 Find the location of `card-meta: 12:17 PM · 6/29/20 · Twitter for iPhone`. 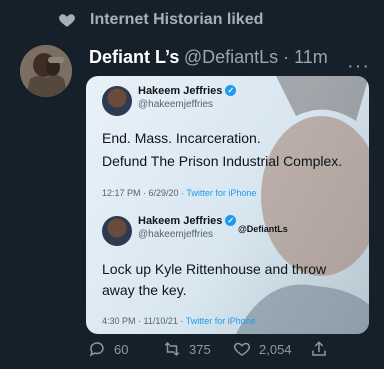

card-meta: 12:17 PM · 6/29/20 · Twitter for iPhone is located at coordinates (179, 193).